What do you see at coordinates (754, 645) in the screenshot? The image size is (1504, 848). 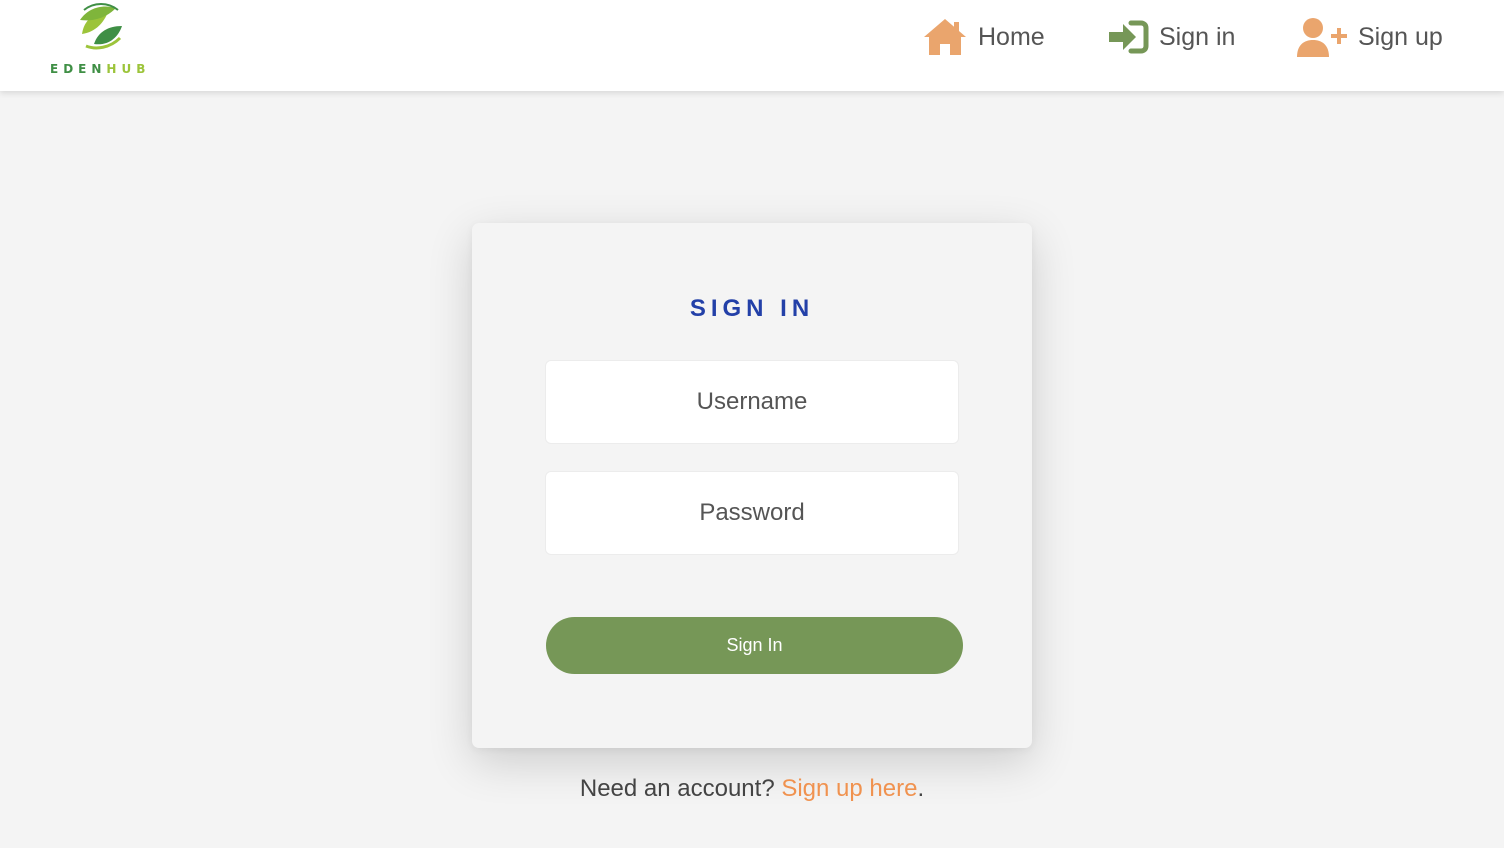 I see `sign-in-button: Sign In` at bounding box center [754, 645].